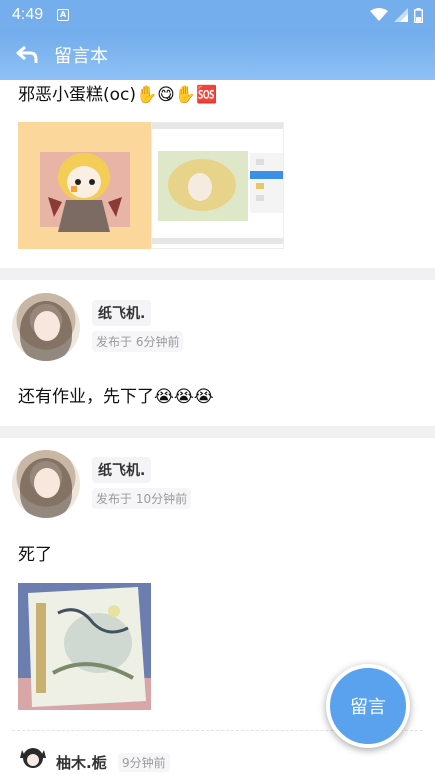 The width and height of the screenshot is (435, 775). Describe the element at coordinates (118, 95) in the screenshot. I see `post-text: 邪恶小蛋糕(oc)✋😋✋🆘` at that location.